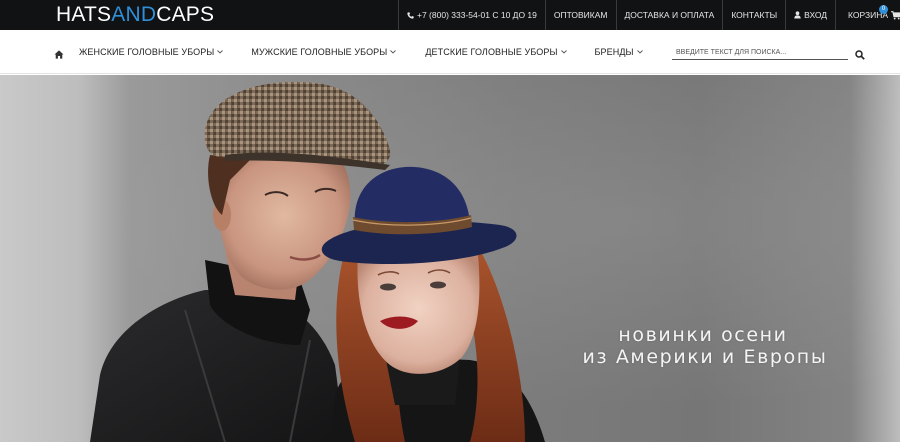 This screenshot has height=442, width=900. What do you see at coordinates (797, 15) in the screenshot?
I see `user-icon` at bounding box center [797, 15].